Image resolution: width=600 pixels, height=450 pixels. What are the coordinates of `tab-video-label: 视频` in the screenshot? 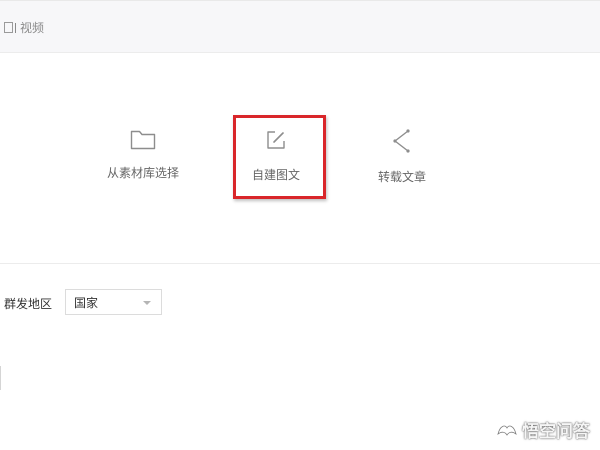 It's located at (32, 28).